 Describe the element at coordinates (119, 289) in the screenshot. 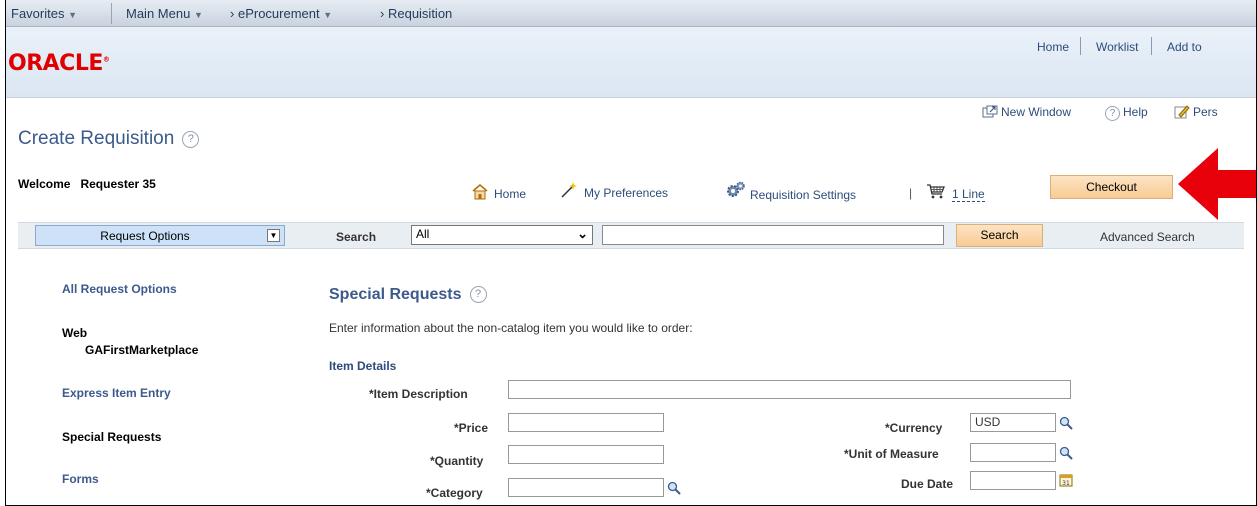

I see `sidebar-item-all-request-options: All Request Options` at that location.